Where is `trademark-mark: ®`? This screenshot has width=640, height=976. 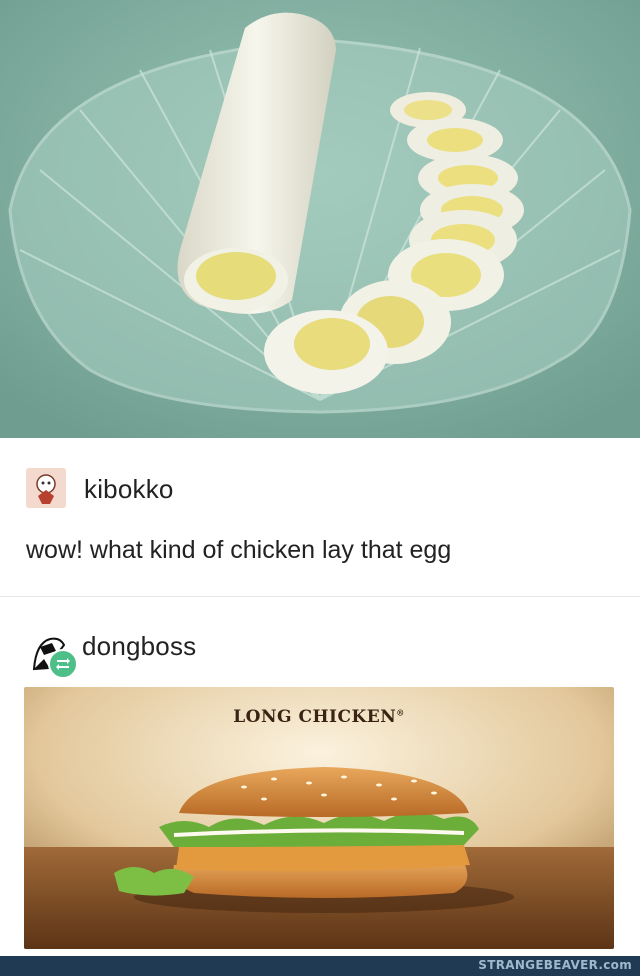 trademark-mark: ® is located at coordinates (400, 712).